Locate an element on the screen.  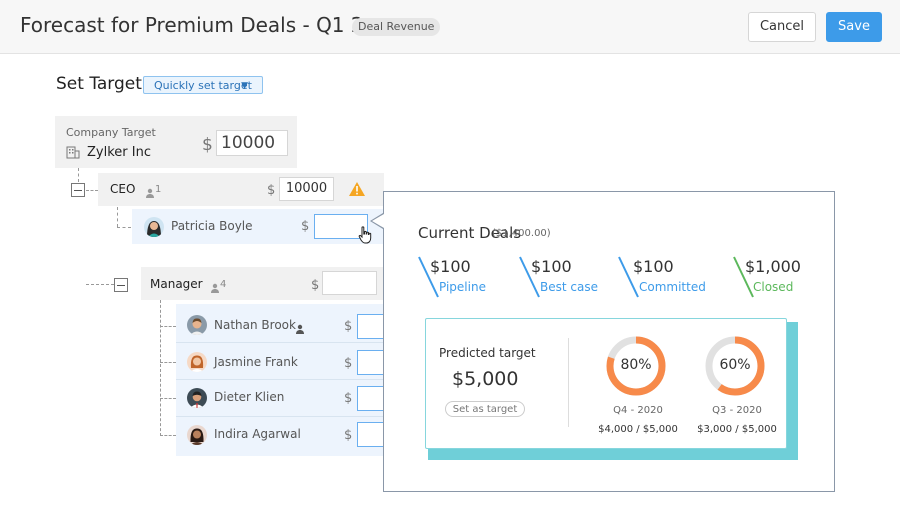
ceo-target-input: 10000 is located at coordinates (306, 189).